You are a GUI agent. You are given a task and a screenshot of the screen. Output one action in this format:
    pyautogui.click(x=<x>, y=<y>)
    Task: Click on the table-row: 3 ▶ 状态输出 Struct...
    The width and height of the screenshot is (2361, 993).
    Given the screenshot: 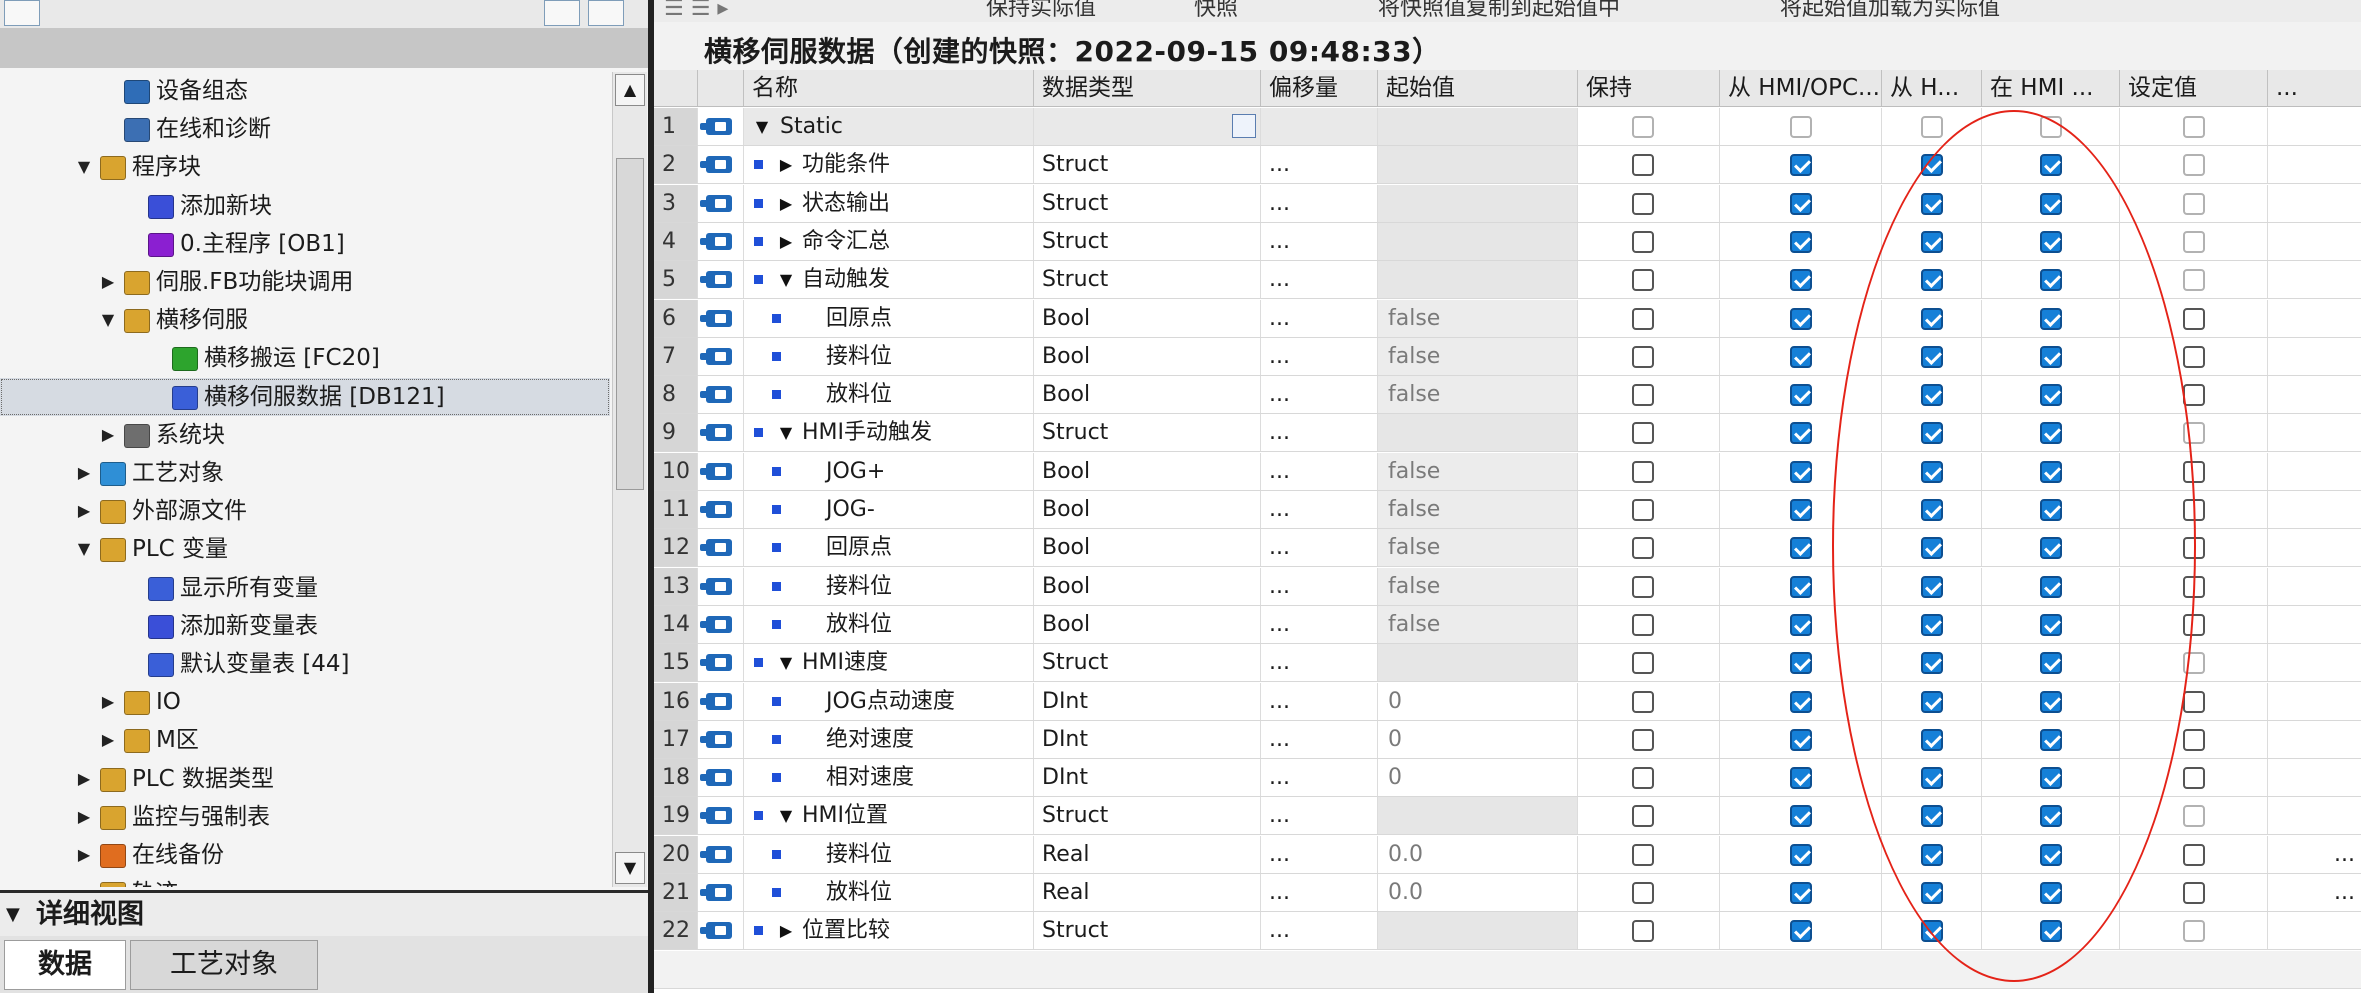 What is the action you would take?
    pyautogui.click(x=1507, y=203)
    